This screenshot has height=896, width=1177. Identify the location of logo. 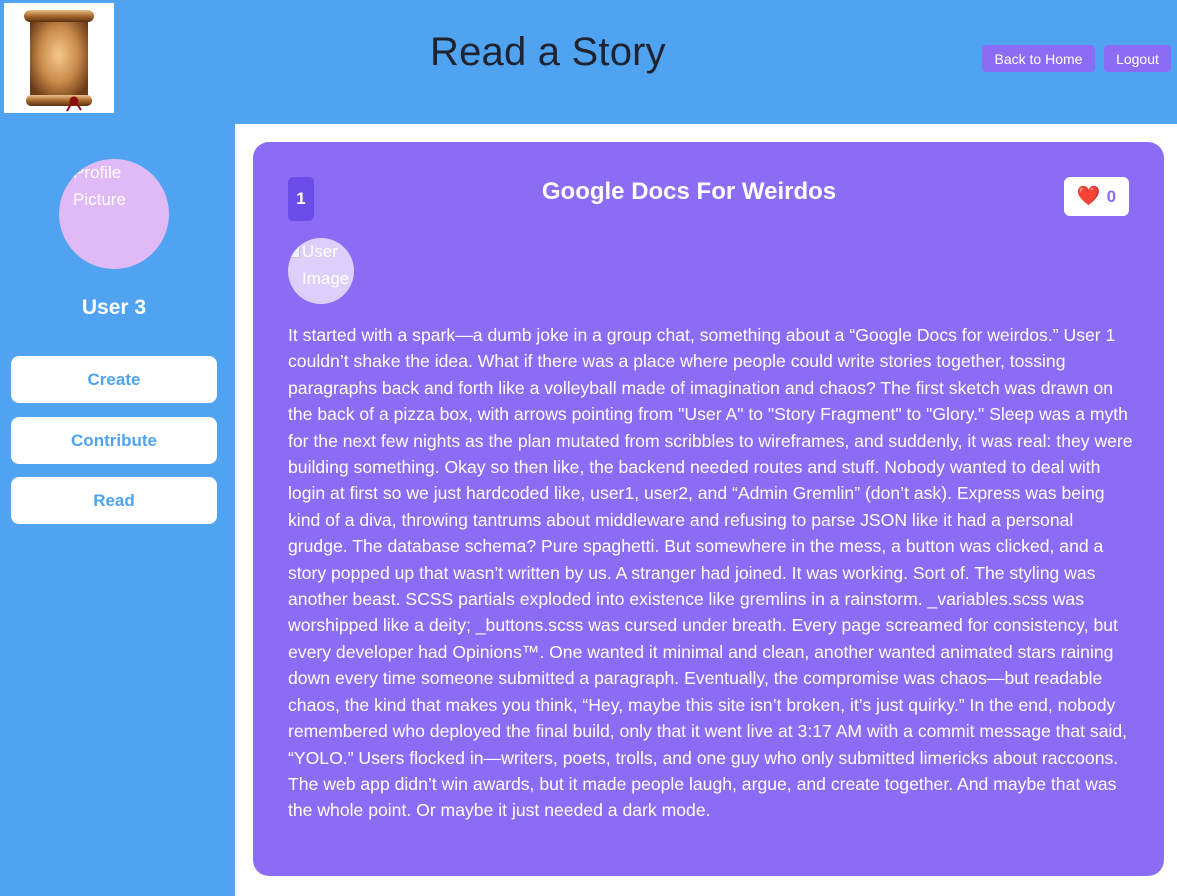
(59, 58).